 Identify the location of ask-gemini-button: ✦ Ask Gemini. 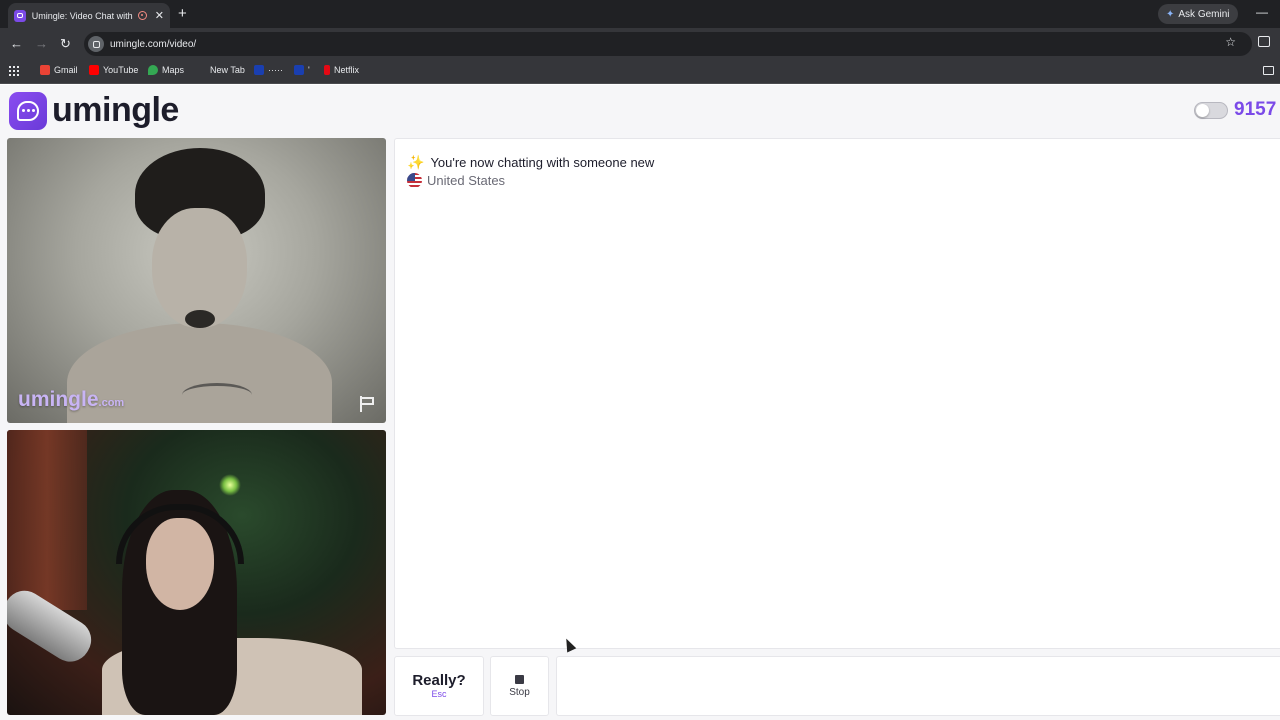
(1198, 14).